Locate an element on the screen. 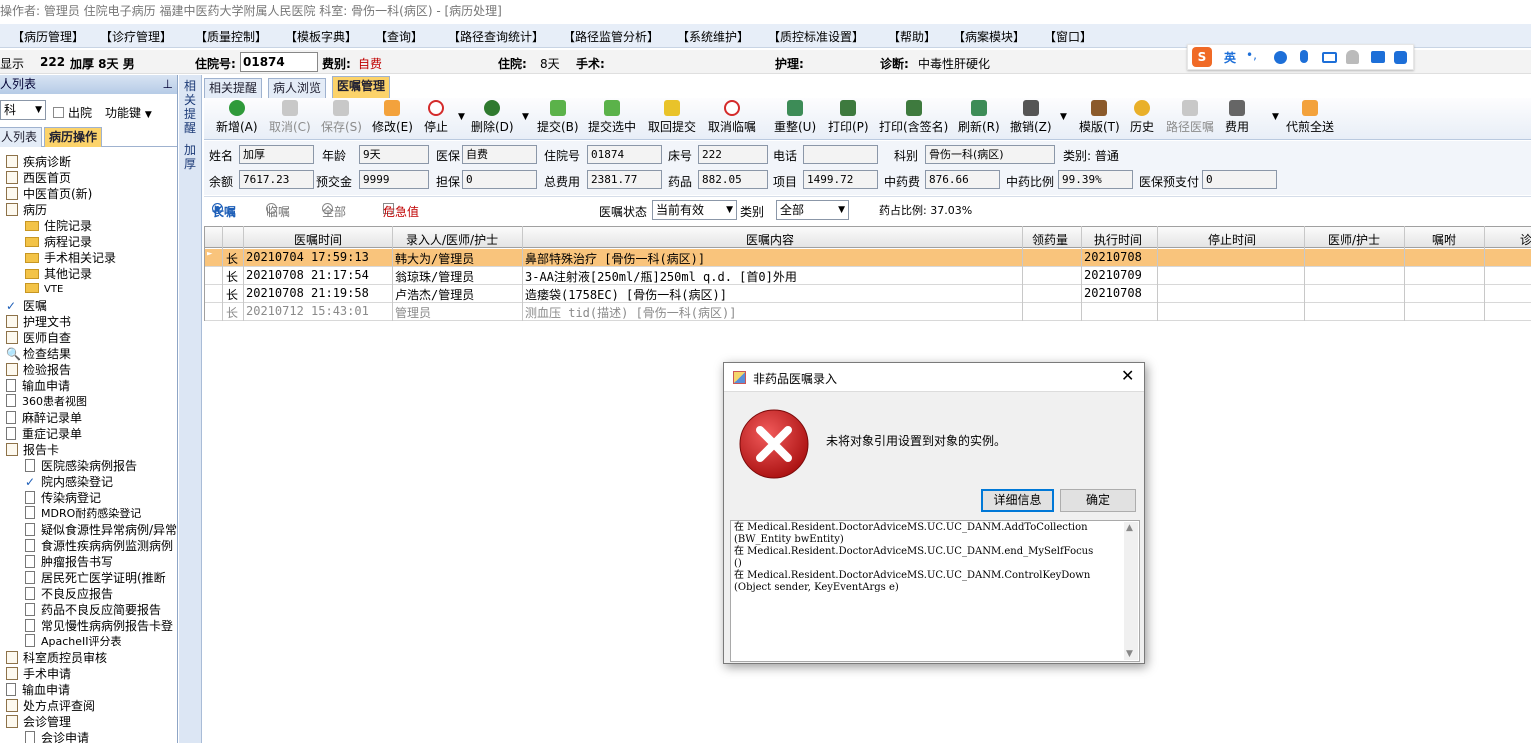  tab-patient-browse: 病人浏览 is located at coordinates (297, 88).